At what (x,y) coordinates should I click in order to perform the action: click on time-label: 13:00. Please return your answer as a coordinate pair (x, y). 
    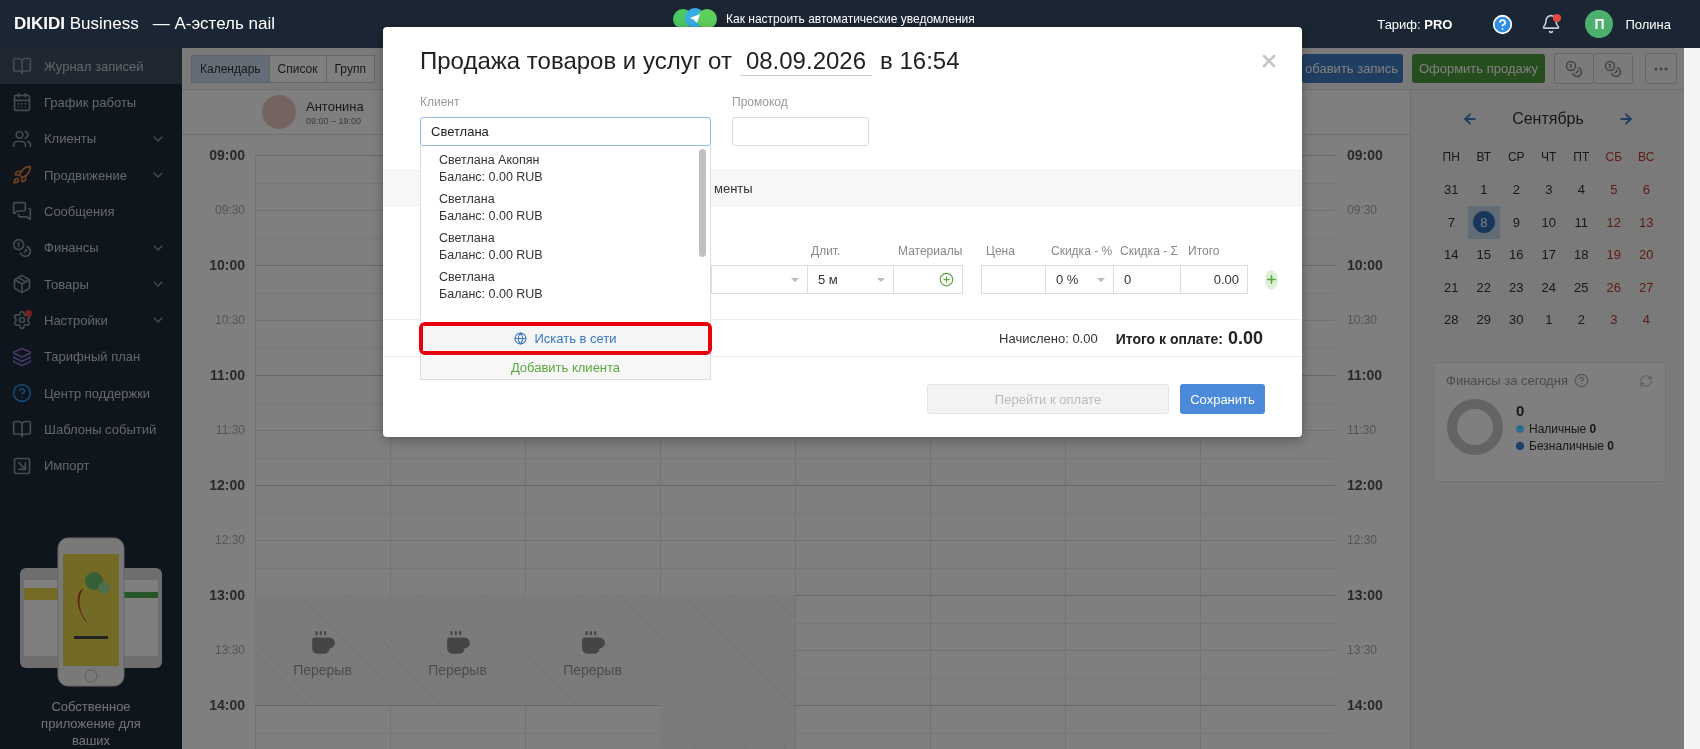
    Looking at the image, I should click on (1365, 595).